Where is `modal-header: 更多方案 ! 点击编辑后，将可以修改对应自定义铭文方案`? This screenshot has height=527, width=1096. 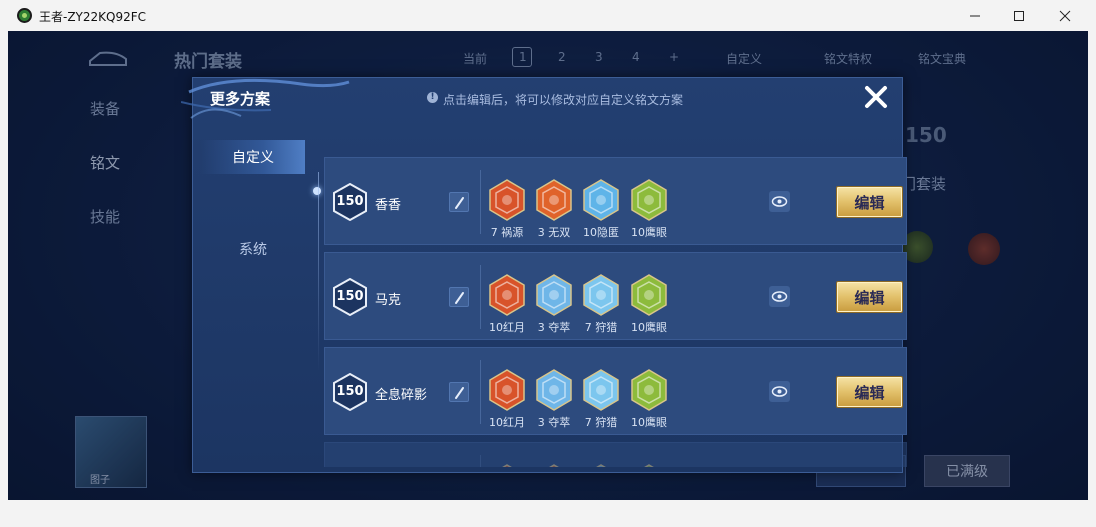 modal-header: 更多方案 ! 点击编辑后，将可以修改对应自定义铭文方案 is located at coordinates (541, 98).